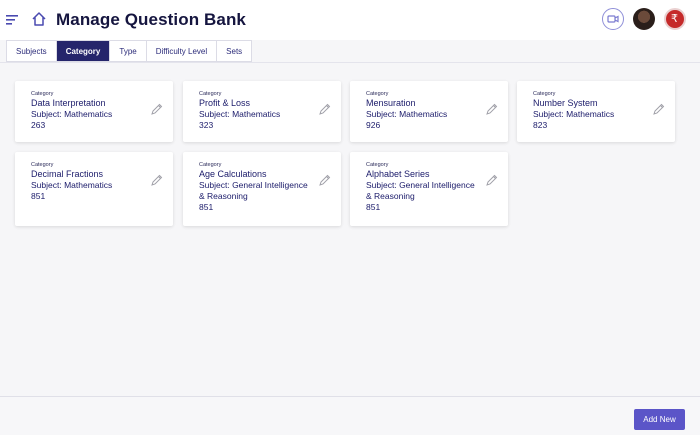  Describe the element at coordinates (398, 174) in the screenshot. I see `card-category-name: Alphabet Series` at that location.